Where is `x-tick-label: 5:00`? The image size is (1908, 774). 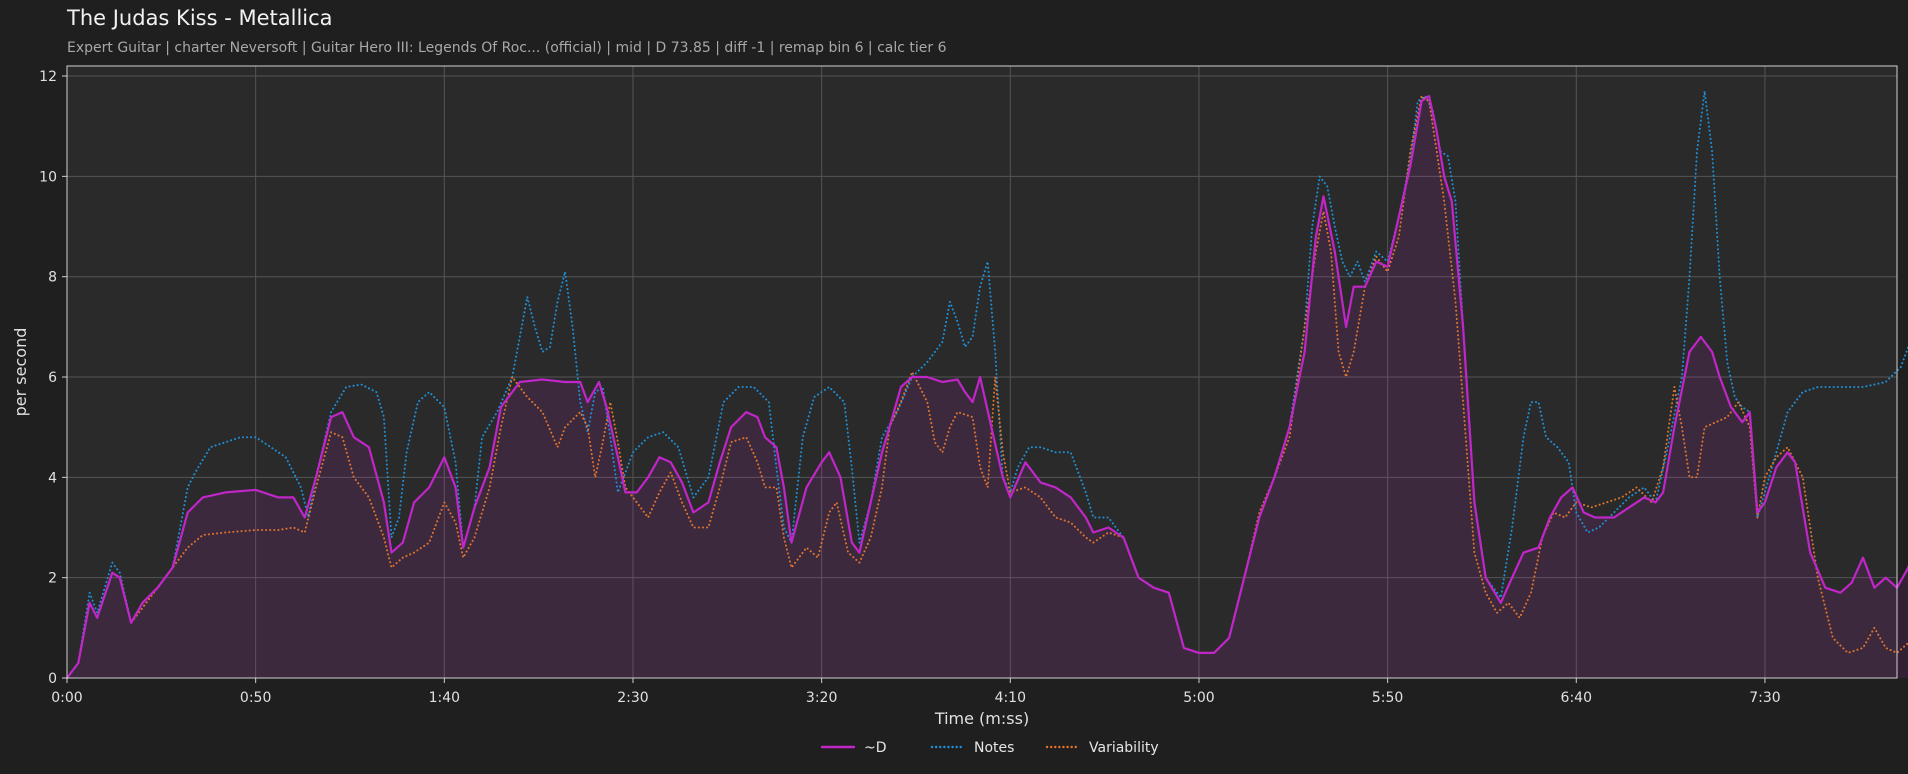
x-tick-label: 5:00 is located at coordinates (1198, 698).